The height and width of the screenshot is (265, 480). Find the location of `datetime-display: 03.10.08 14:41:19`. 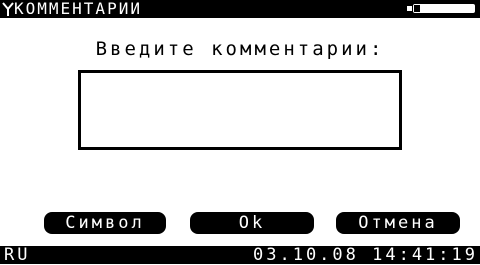

datetime-display: 03.10.08 14:41:19 is located at coordinates (365, 255).